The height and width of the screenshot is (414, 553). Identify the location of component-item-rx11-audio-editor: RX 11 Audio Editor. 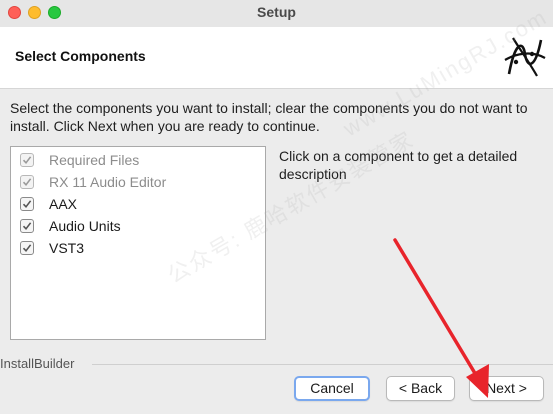
(93, 182).